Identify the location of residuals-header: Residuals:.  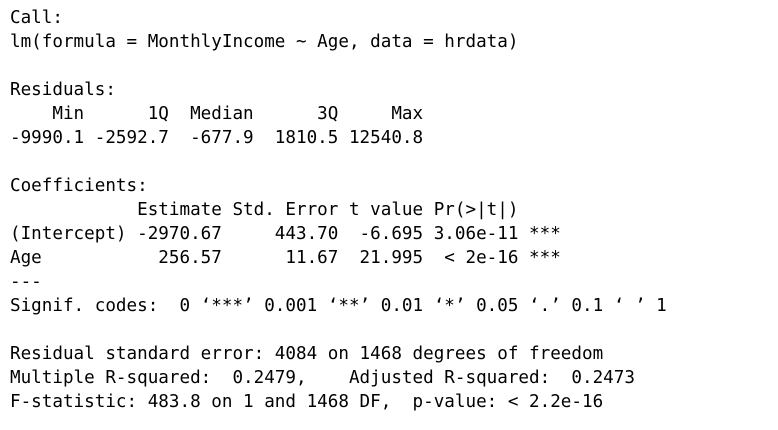
(63, 90).